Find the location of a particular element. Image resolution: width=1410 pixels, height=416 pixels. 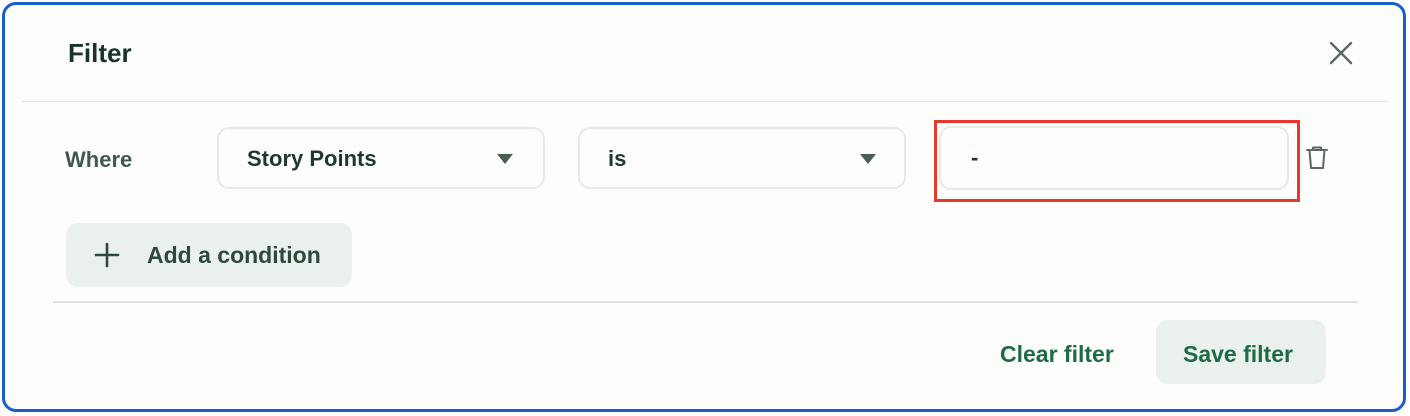

clear-filter-button: Clear filter is located at coordinates (1057, 354).